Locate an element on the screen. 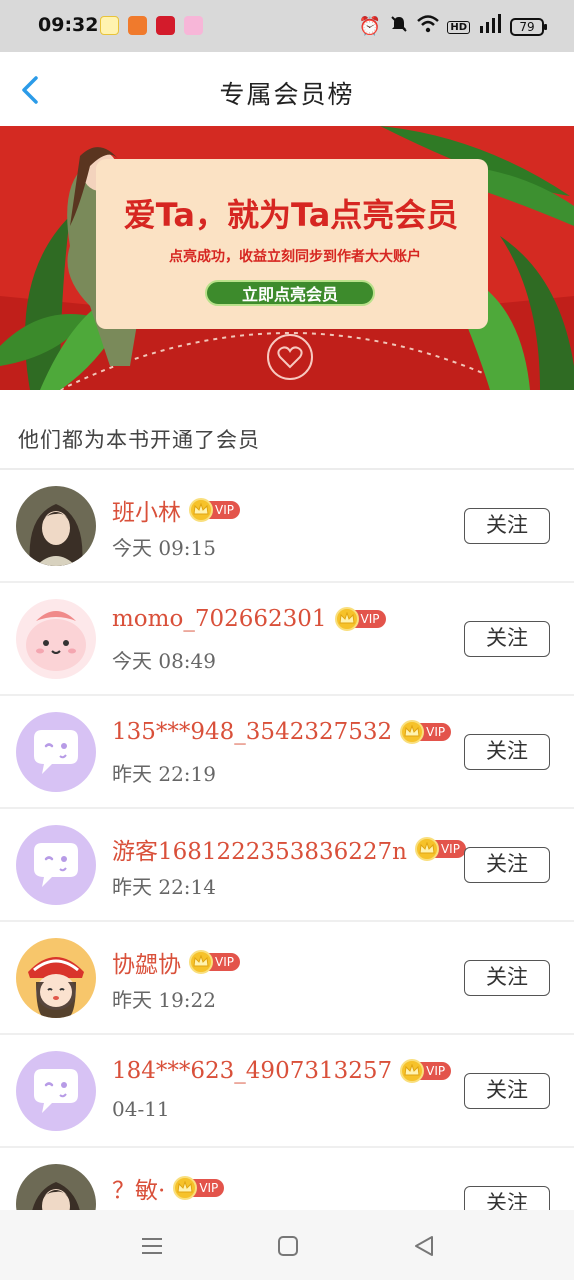 The width and height of the screenshot is (574, 1280). status-indicators: ⏰ HD 79 is located at coordinates (452, 27).